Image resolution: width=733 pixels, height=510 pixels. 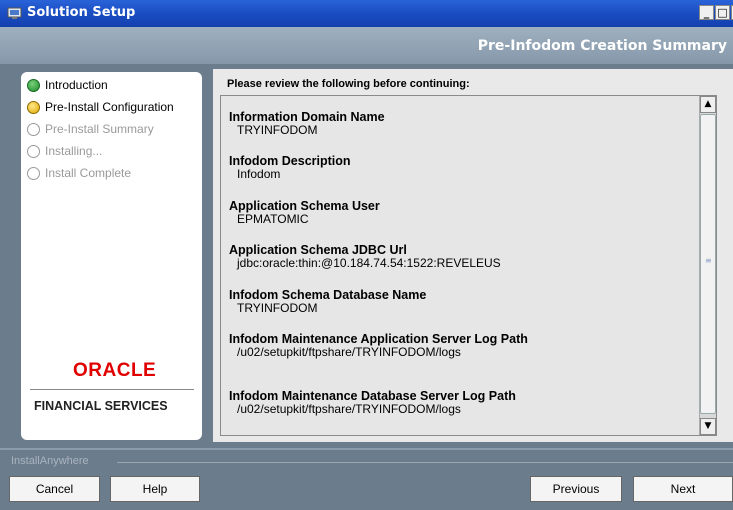 I want to click on field-value: EPMATOMIC, so click(x=273, y=219).